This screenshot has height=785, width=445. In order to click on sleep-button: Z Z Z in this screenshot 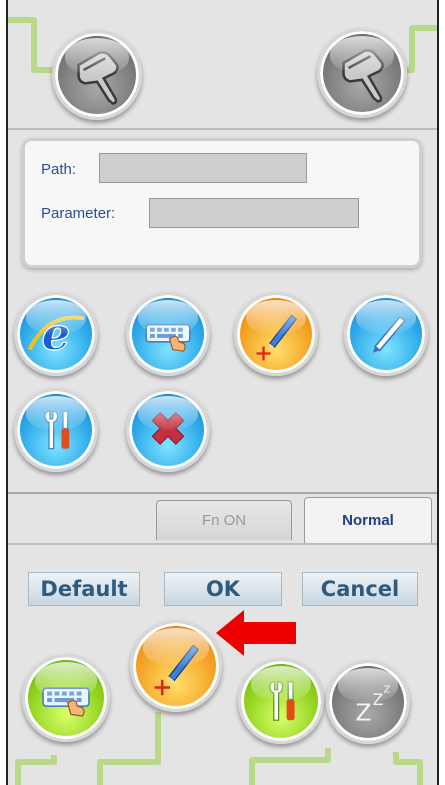, I will do `click(368, 702)`.